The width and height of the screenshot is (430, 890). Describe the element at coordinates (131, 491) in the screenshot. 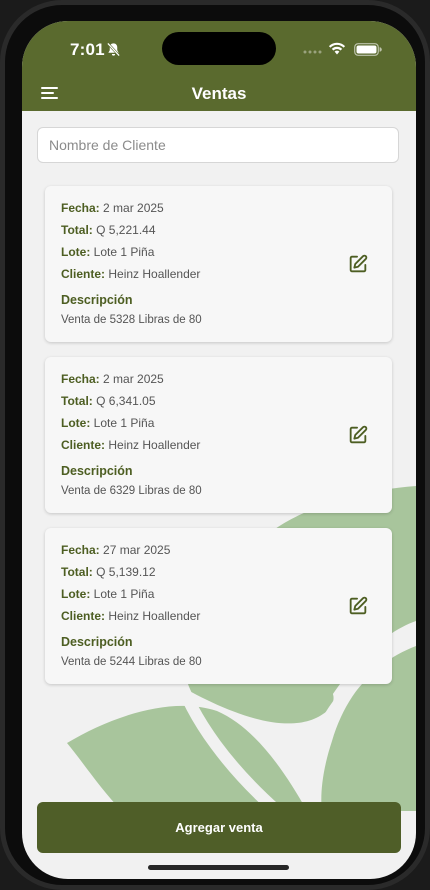

I see `sale-description: Venta de 6329 Libras de 80` at that location.